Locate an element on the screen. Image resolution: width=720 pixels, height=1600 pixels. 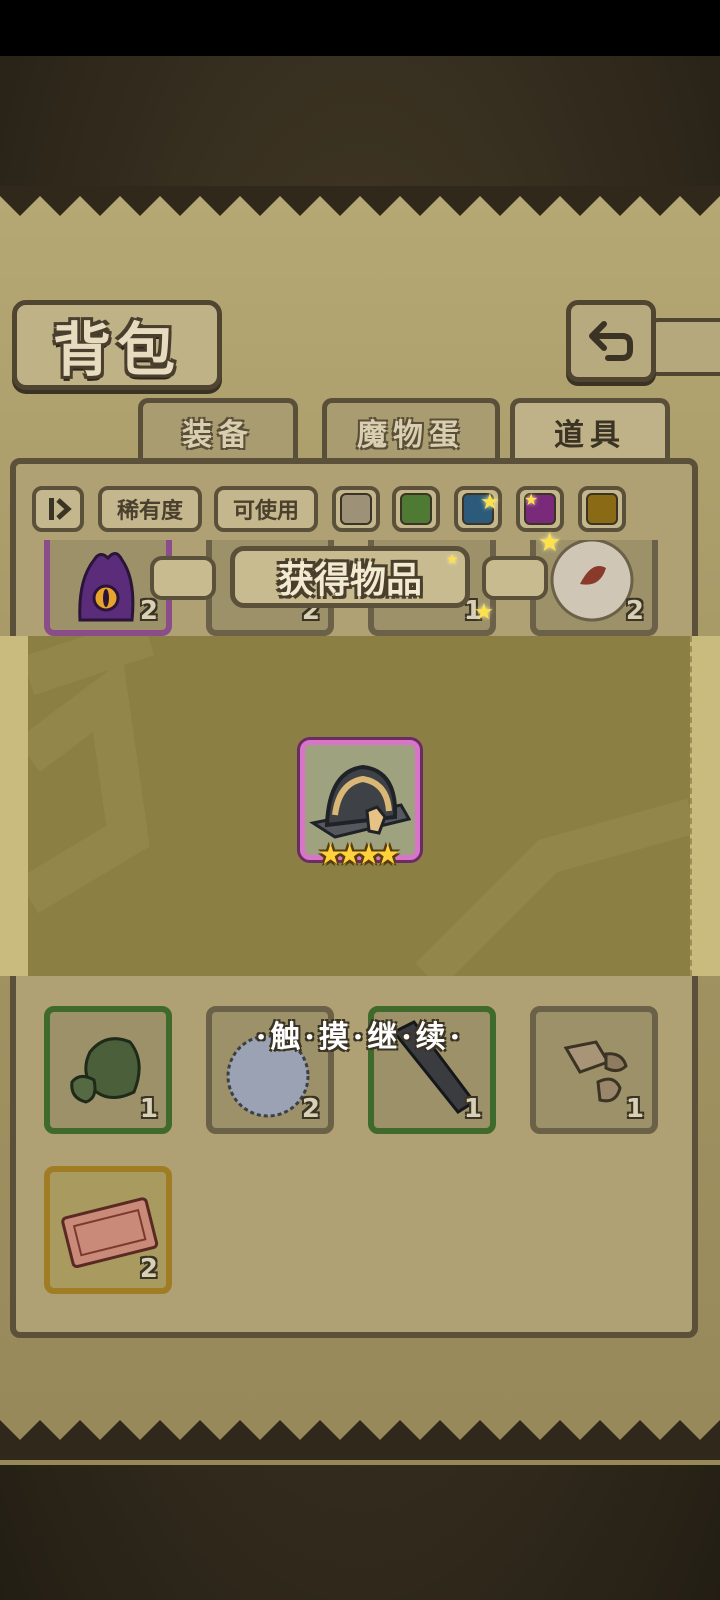
color-filter-green is located at coordinates (416, 509).